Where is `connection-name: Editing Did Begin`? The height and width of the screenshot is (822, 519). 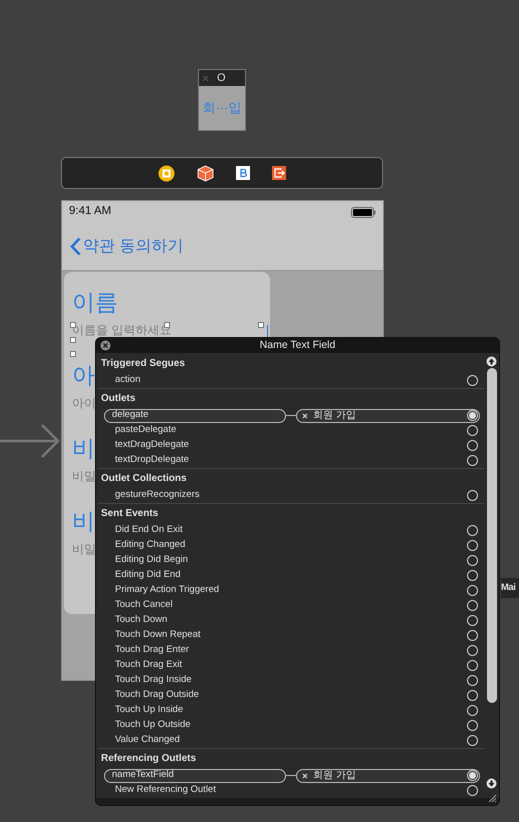
connection-name: Editing Did Begin is located at coordinates (151, 560).